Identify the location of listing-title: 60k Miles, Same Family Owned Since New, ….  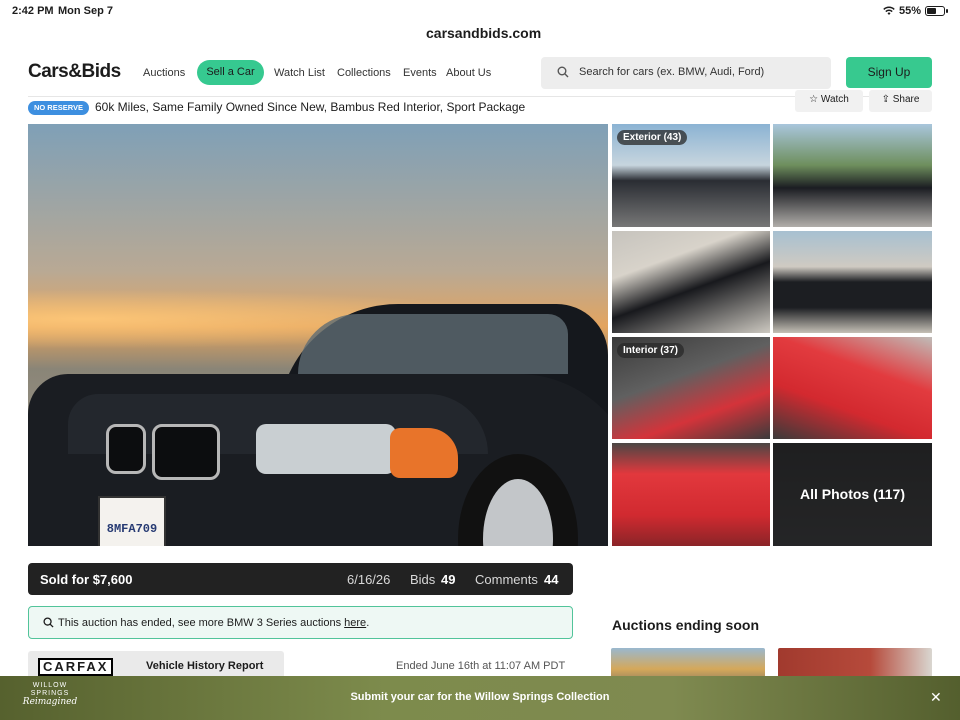
(310, 107).